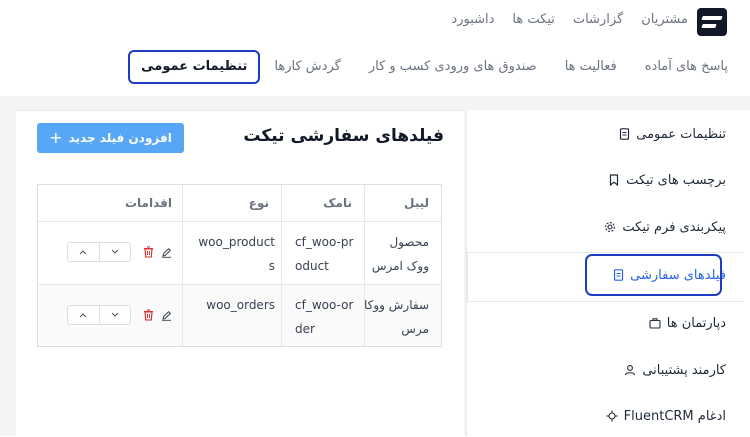 This screenshot has height=437, width=750. What do you see at coordinates (681, 134) in the screenshot?
I see `sidebar-item-label: تنظیمات عمومی` at bounding box center [681, 134].